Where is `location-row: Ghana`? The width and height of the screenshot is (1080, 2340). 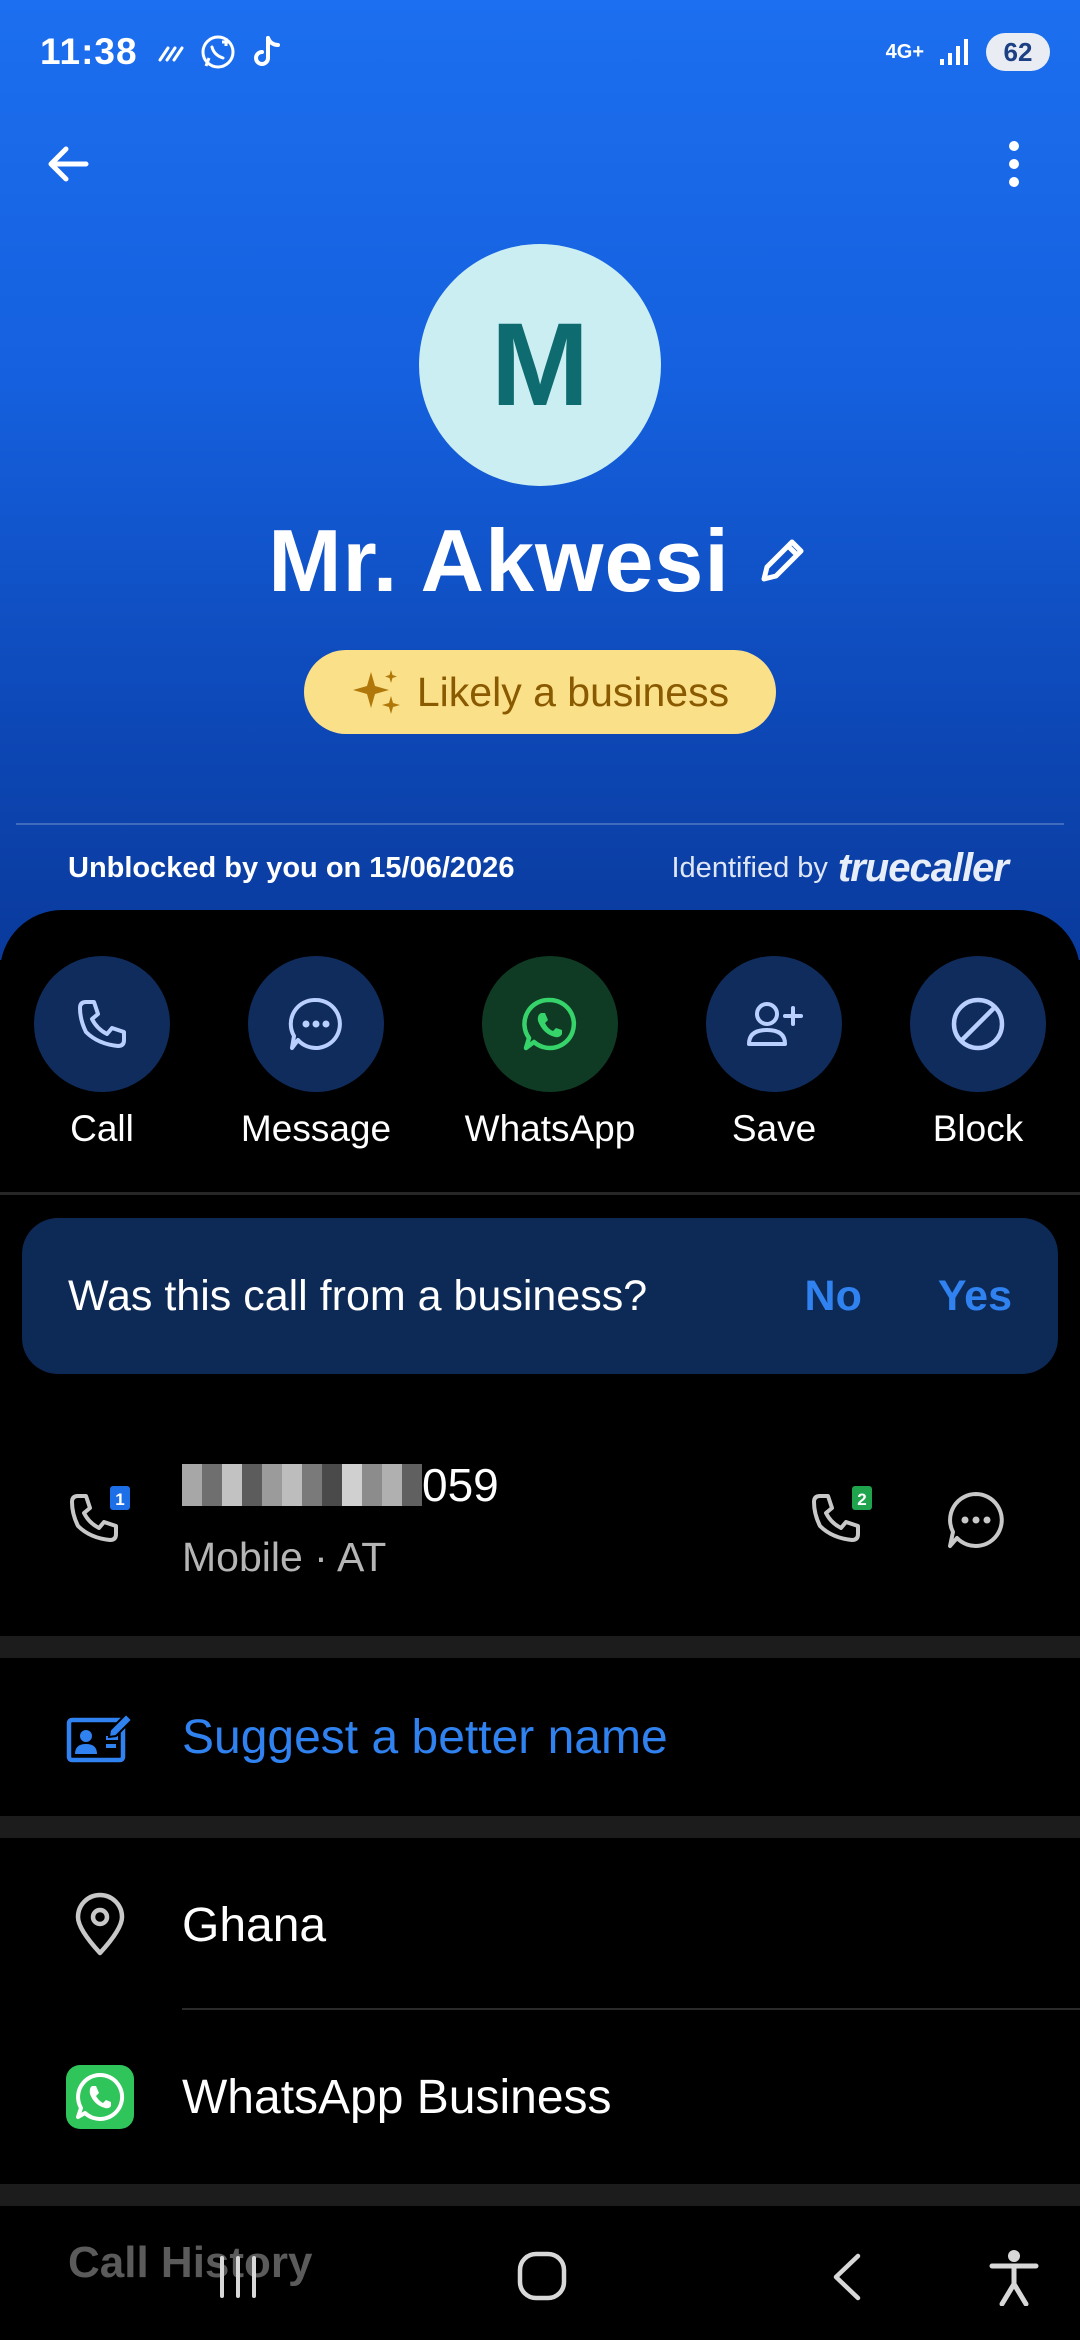
location-row: Ghana is located at coordinates (540, 1925).